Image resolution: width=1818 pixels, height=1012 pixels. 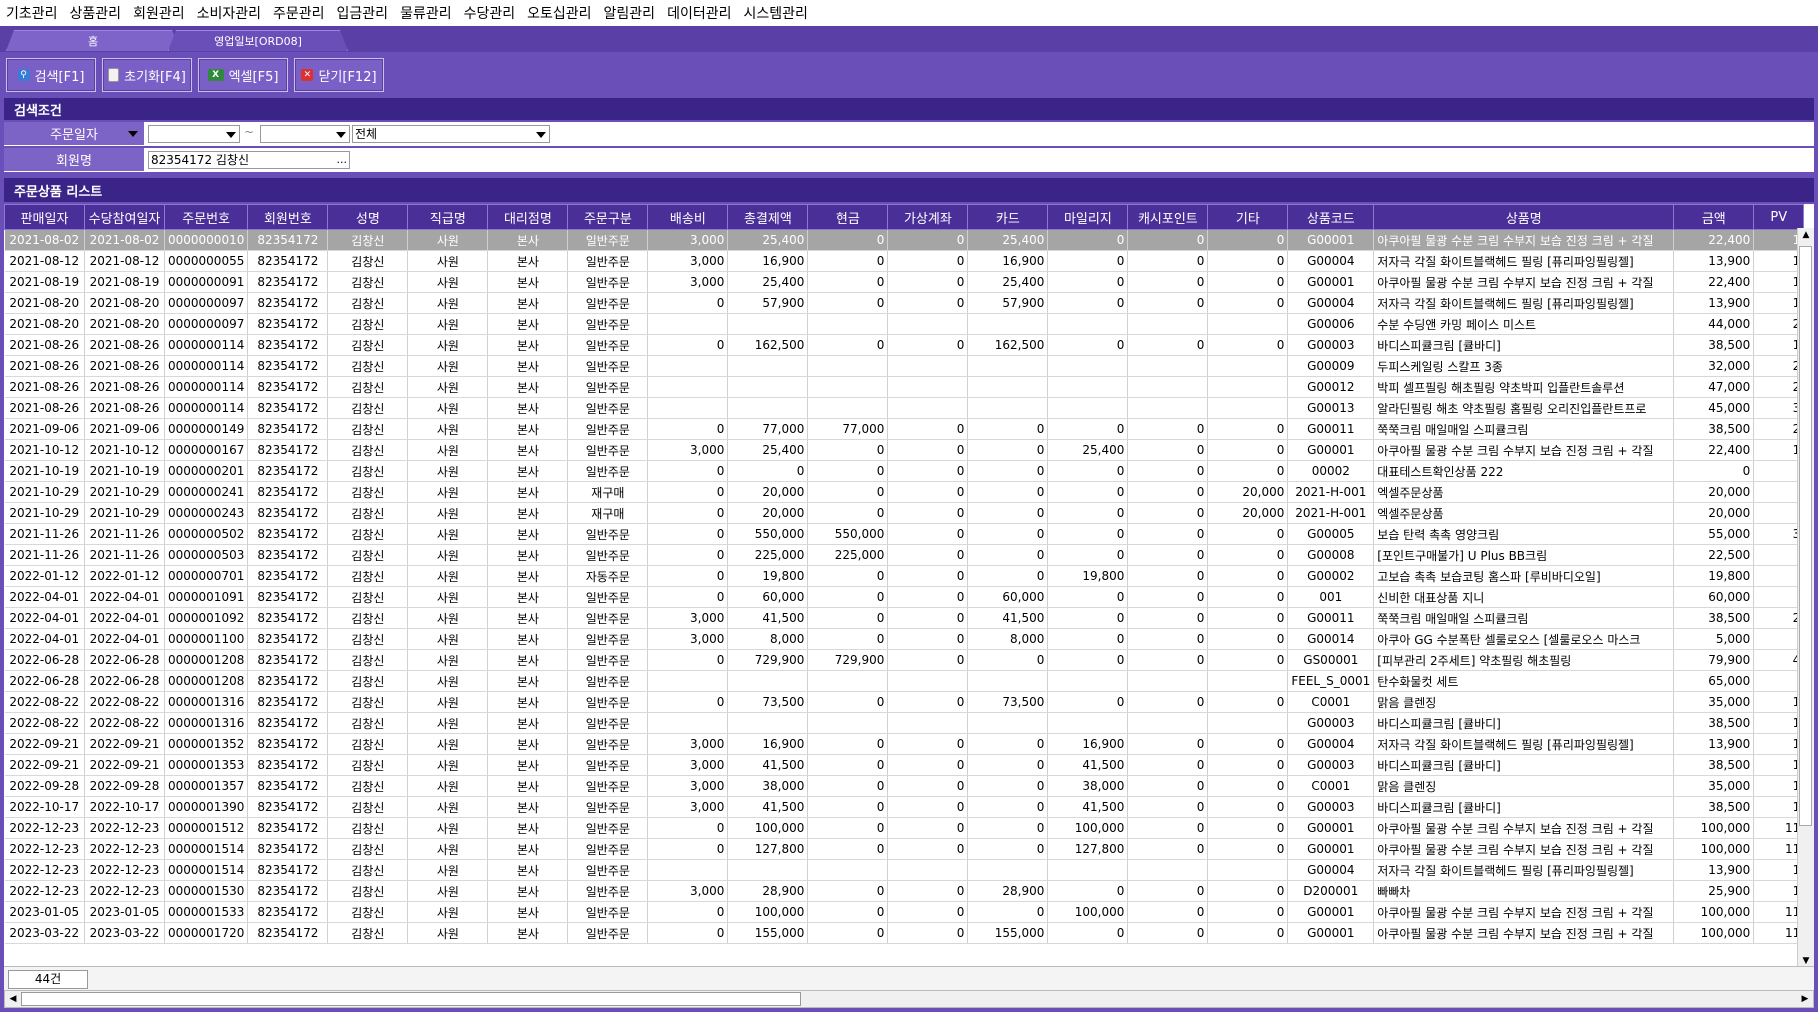 I want to click on column-header: 판매일자, so click(x=44, y=217).